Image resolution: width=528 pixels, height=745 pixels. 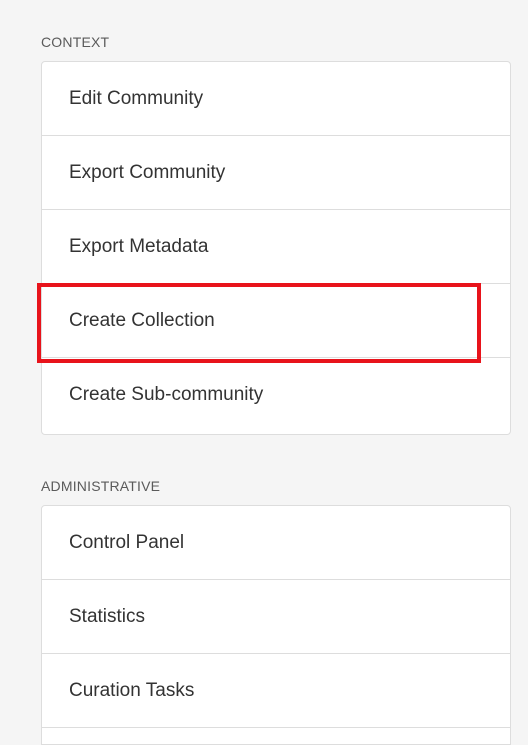 I want to click on menu-item-label: Edit Community, so click(x=136, y=98).